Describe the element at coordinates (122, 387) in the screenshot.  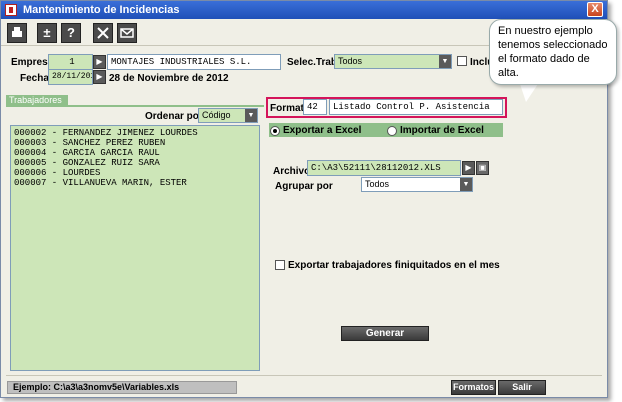
I see `status-bar: Ejemplo: C:\a3\a3nomv5e\Variables.xls` at that location.